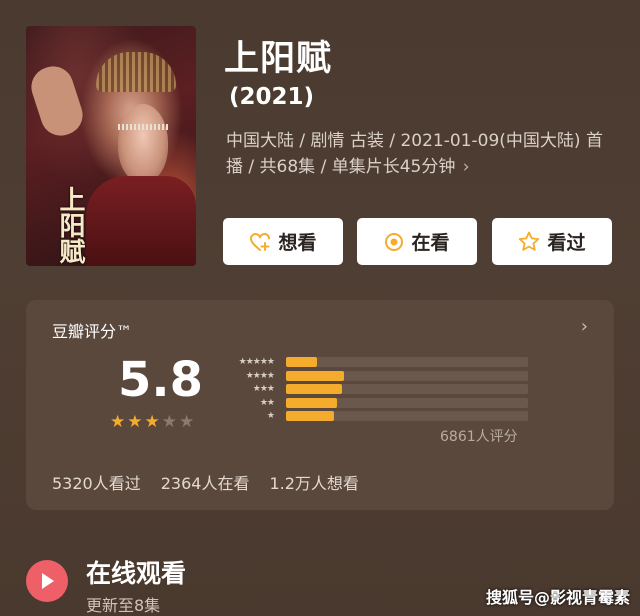 Image resolution: width=640 pixels, height=616 pixels. I want to click on rating-score: 5.8, so click(161, 380).